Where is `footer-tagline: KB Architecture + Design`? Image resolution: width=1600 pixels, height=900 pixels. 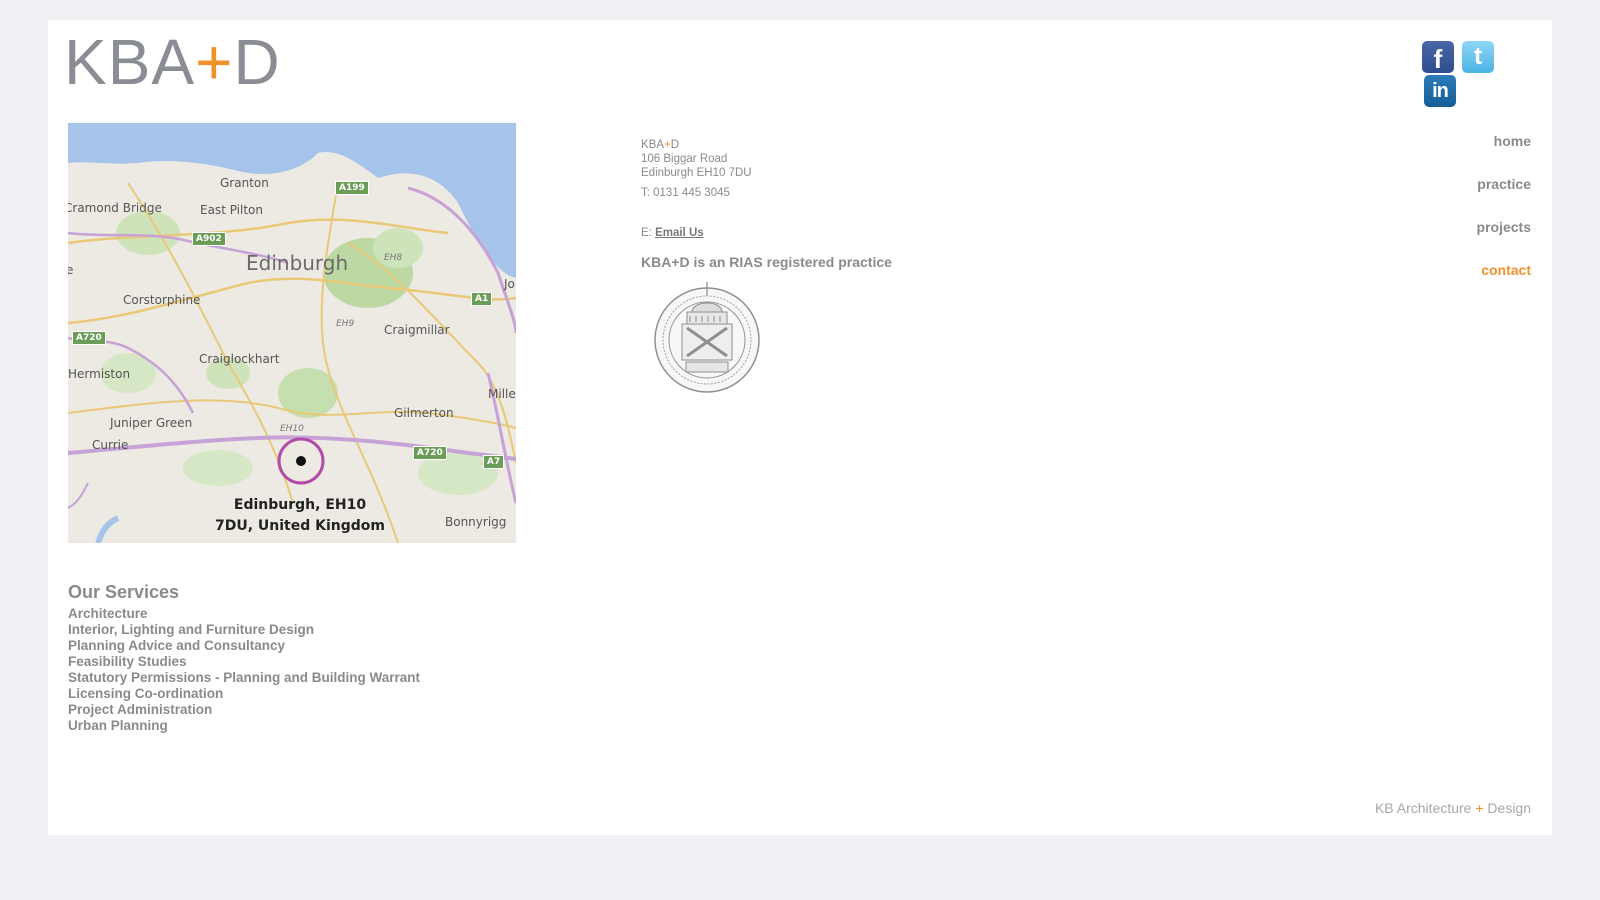
footer-tagline: KB Architecture + Design is located at coordinates (1453, 808).